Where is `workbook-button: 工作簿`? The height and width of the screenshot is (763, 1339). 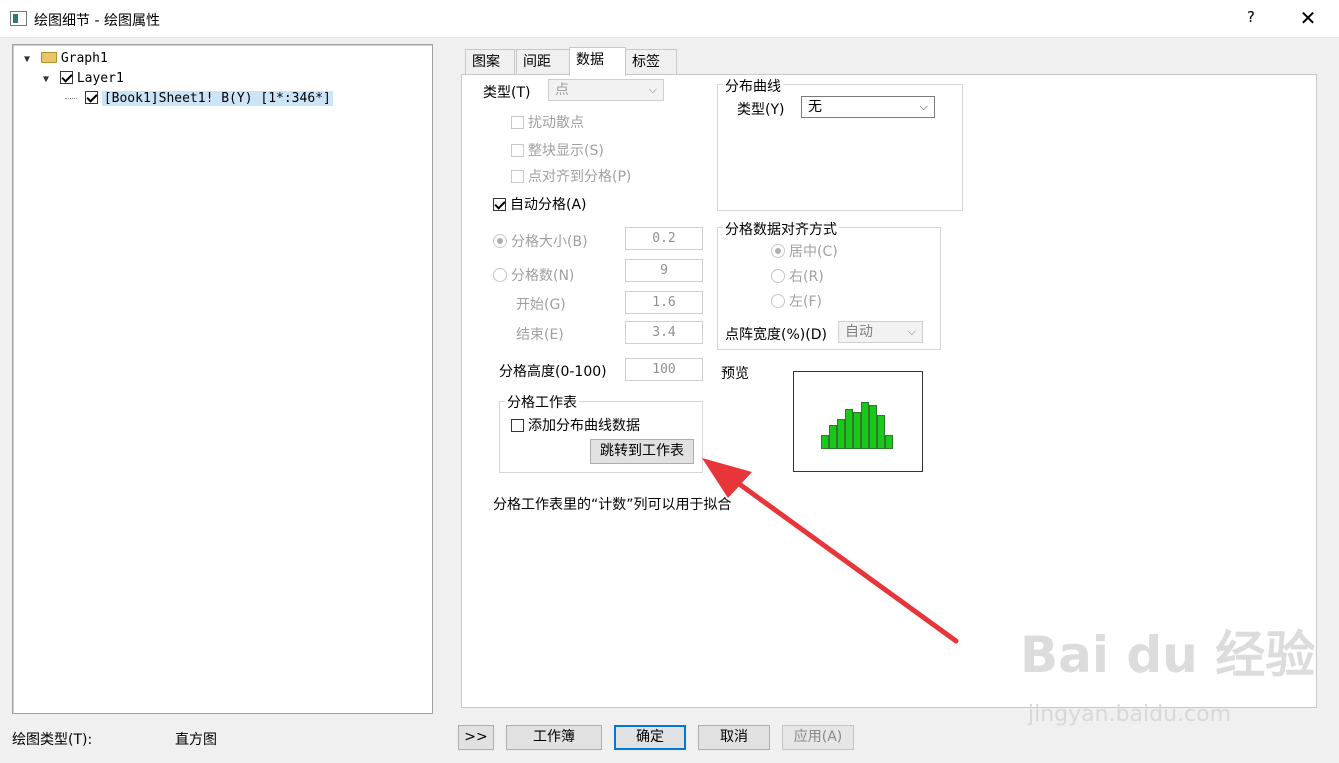
workbook-button: 工作簿 is located at coordinates (554, 737).